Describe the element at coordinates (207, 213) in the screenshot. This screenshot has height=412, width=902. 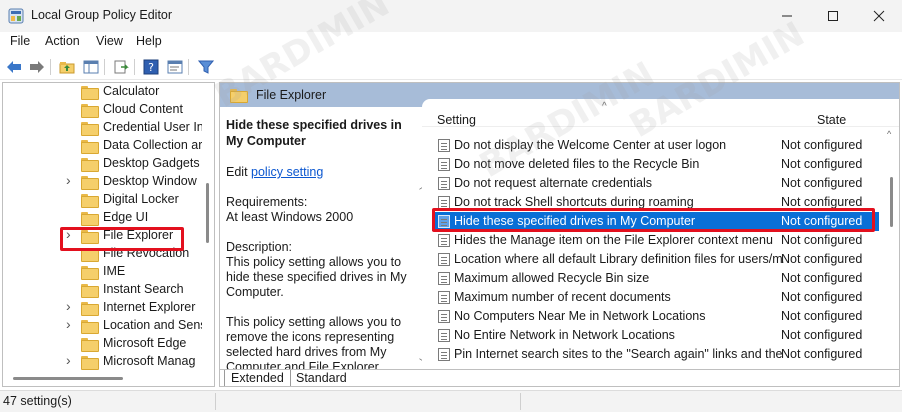
I see `tree-scroll-thumb` at that location.